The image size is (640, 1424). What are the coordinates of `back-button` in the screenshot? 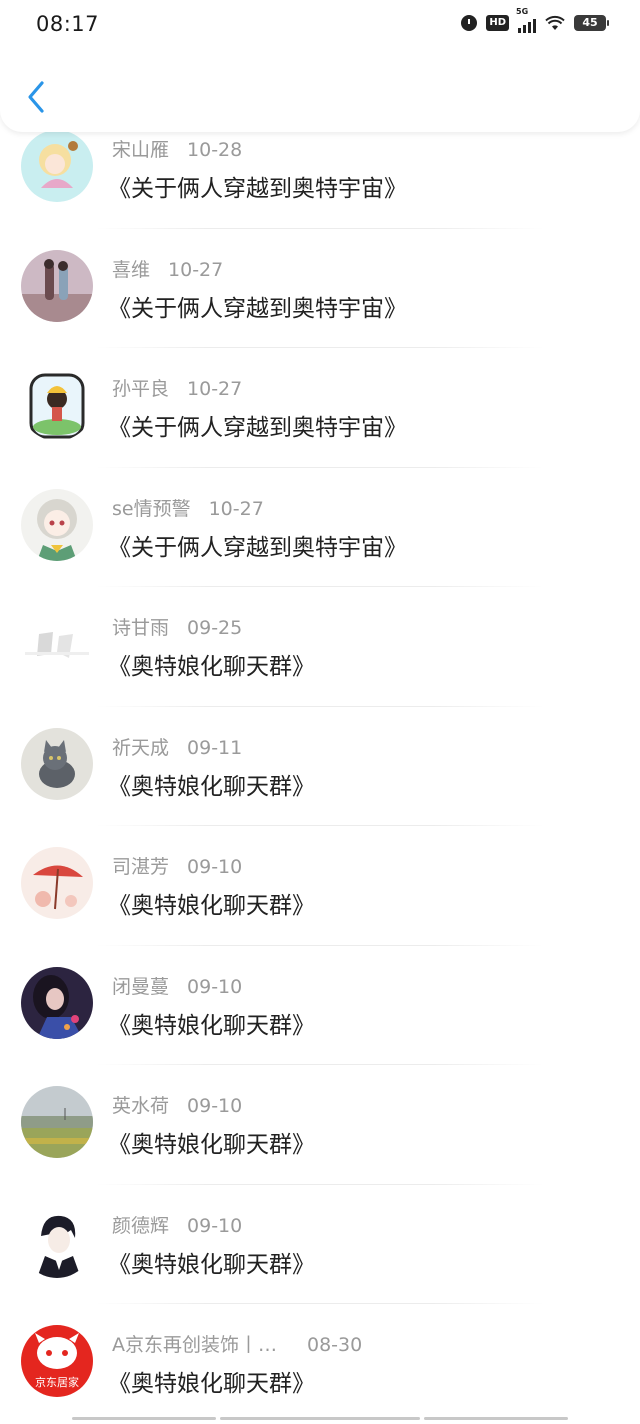 It's located at (36, 97).